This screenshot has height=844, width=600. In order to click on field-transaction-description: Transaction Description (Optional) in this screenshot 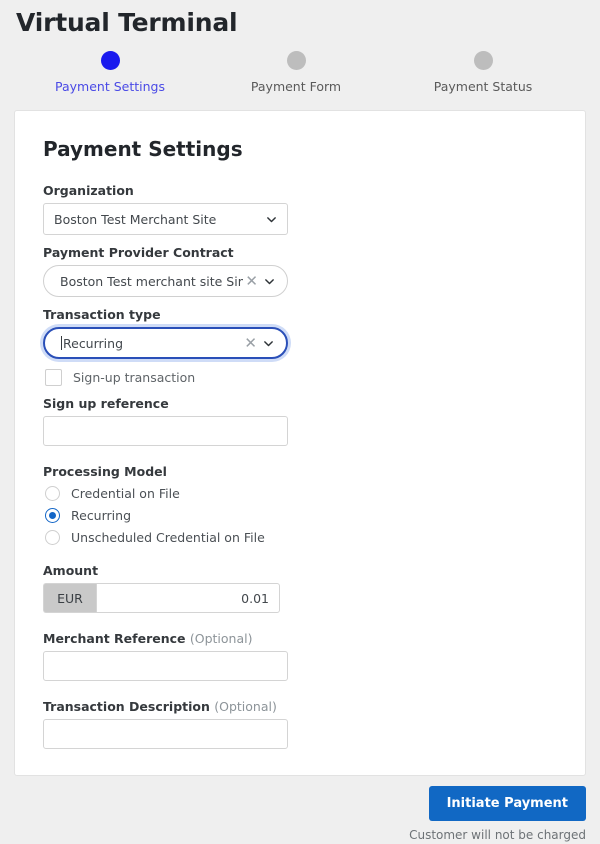, I will do `click(300, 724)`.